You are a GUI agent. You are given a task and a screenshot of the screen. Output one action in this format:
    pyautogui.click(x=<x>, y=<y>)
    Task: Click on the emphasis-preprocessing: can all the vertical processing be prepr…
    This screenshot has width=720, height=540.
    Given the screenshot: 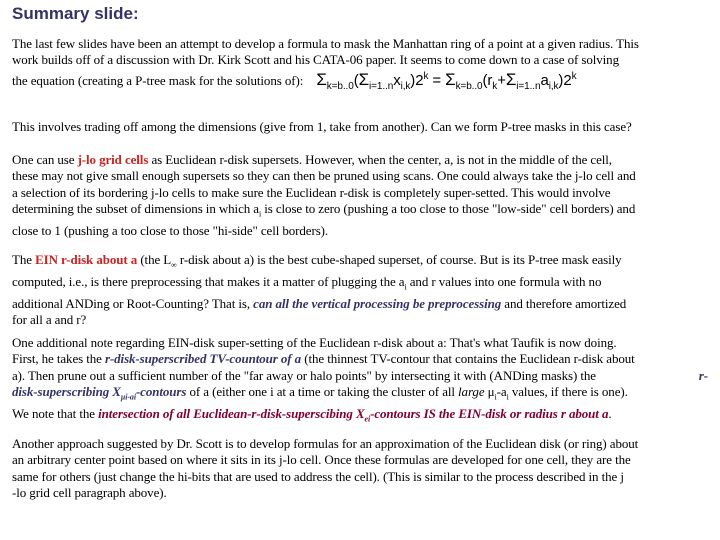 What is the action you would take?
    pyautogui.click(x=377, y=303)
    